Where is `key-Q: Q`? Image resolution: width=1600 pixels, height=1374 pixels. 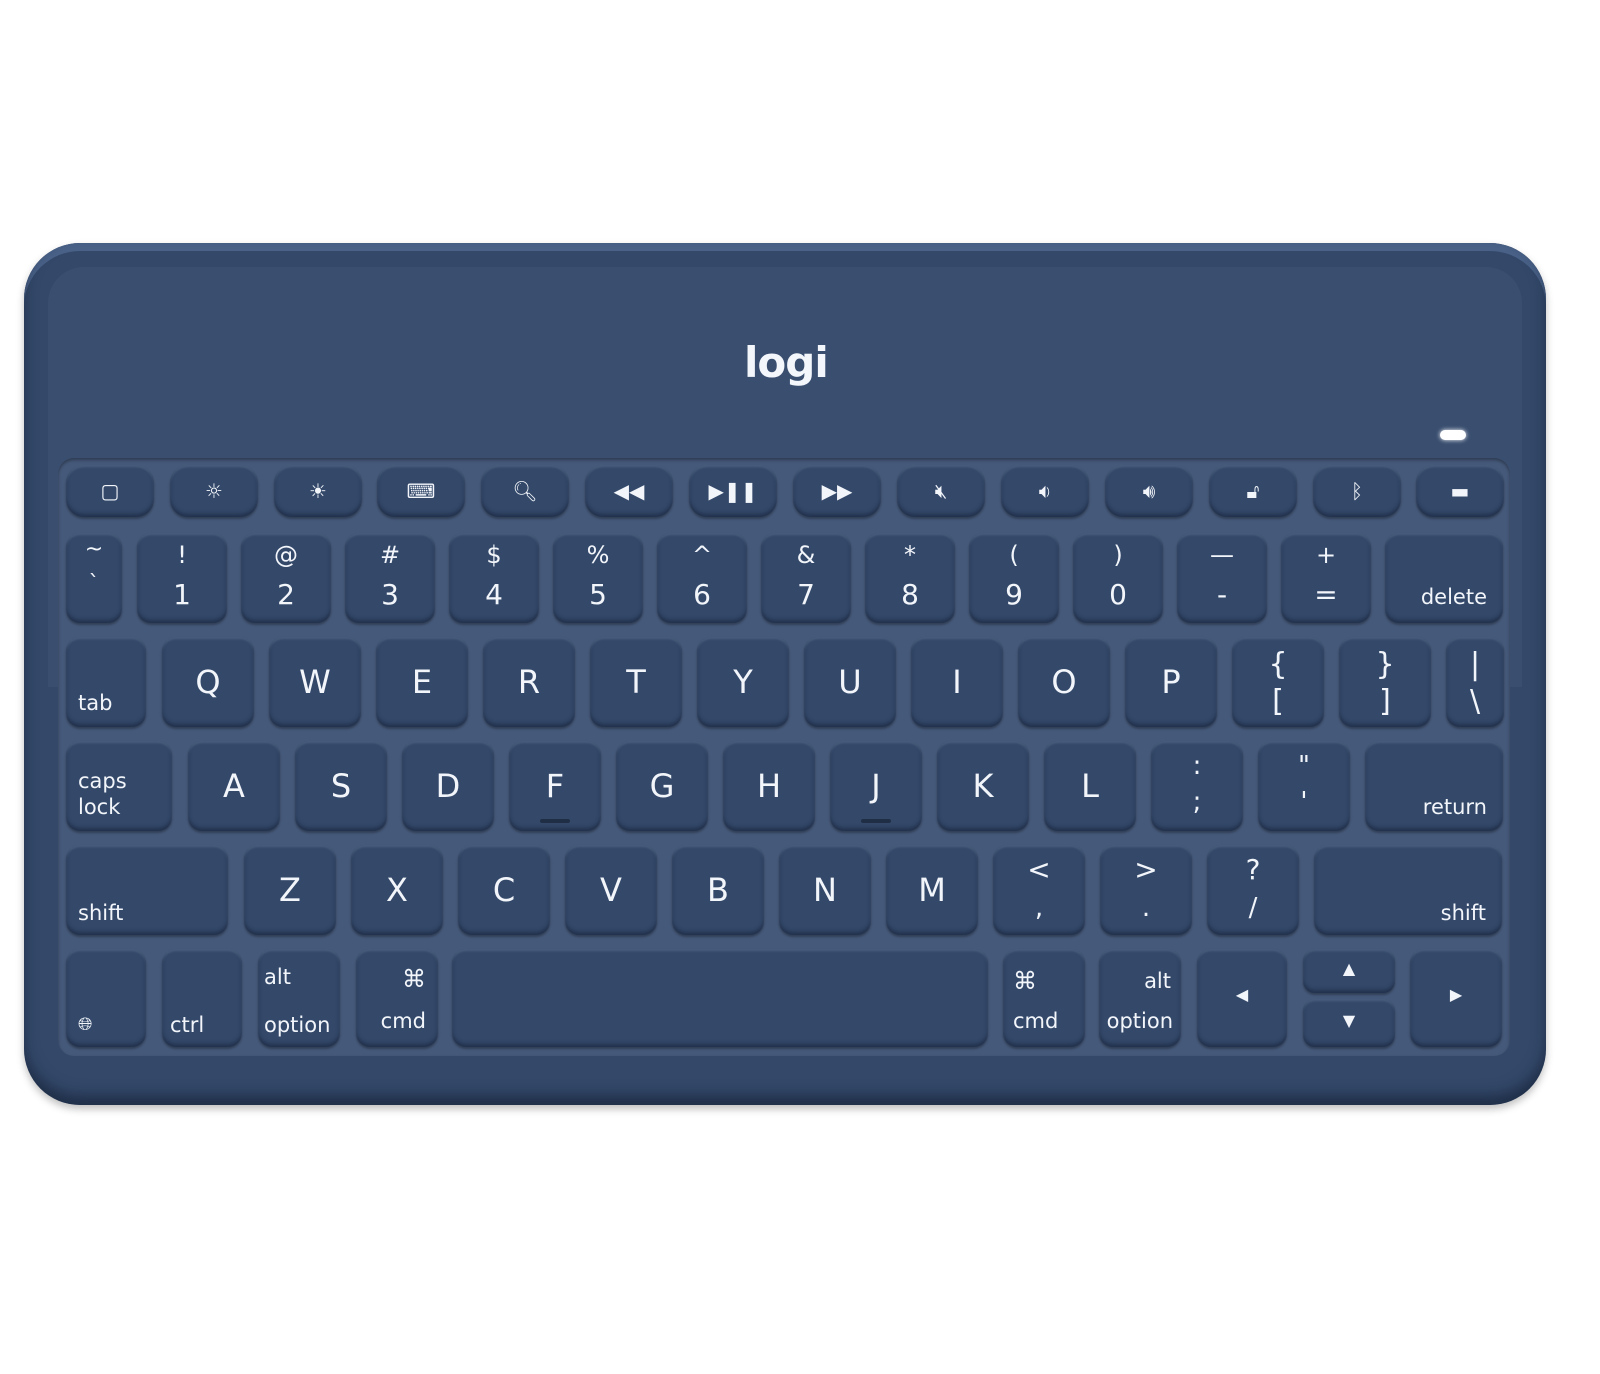
key-Q: Q is located at coordinates (208, 682).